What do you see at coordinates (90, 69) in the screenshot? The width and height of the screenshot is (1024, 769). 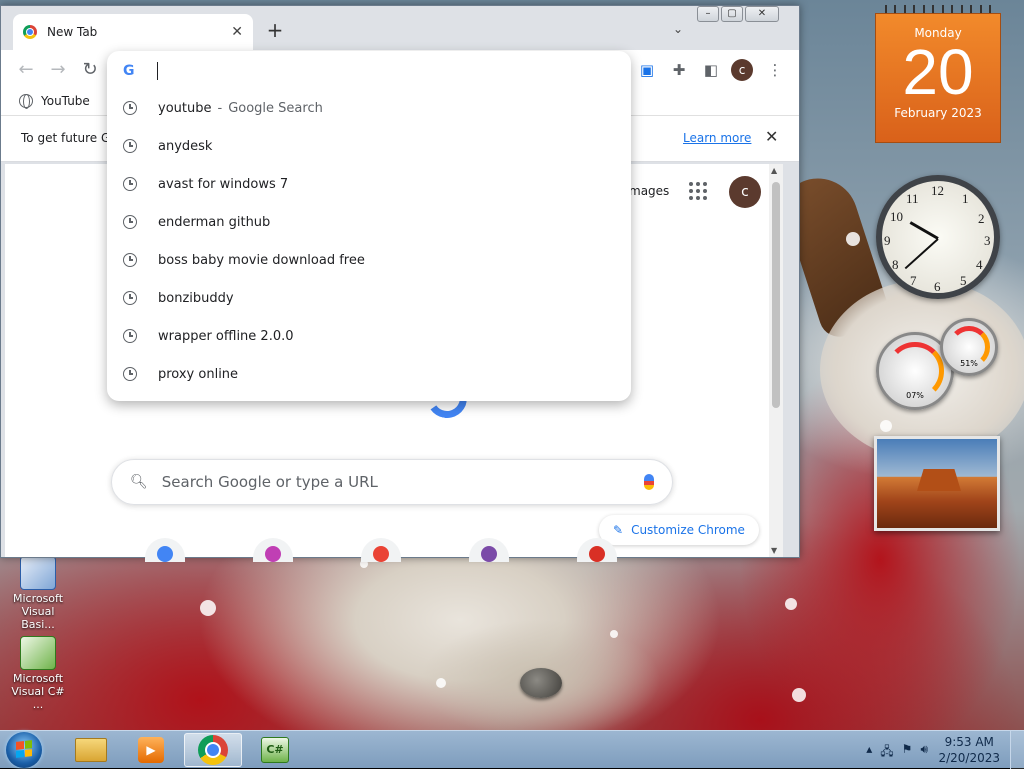 I see `reload-button: ↻` at bounding box center [90, 69].